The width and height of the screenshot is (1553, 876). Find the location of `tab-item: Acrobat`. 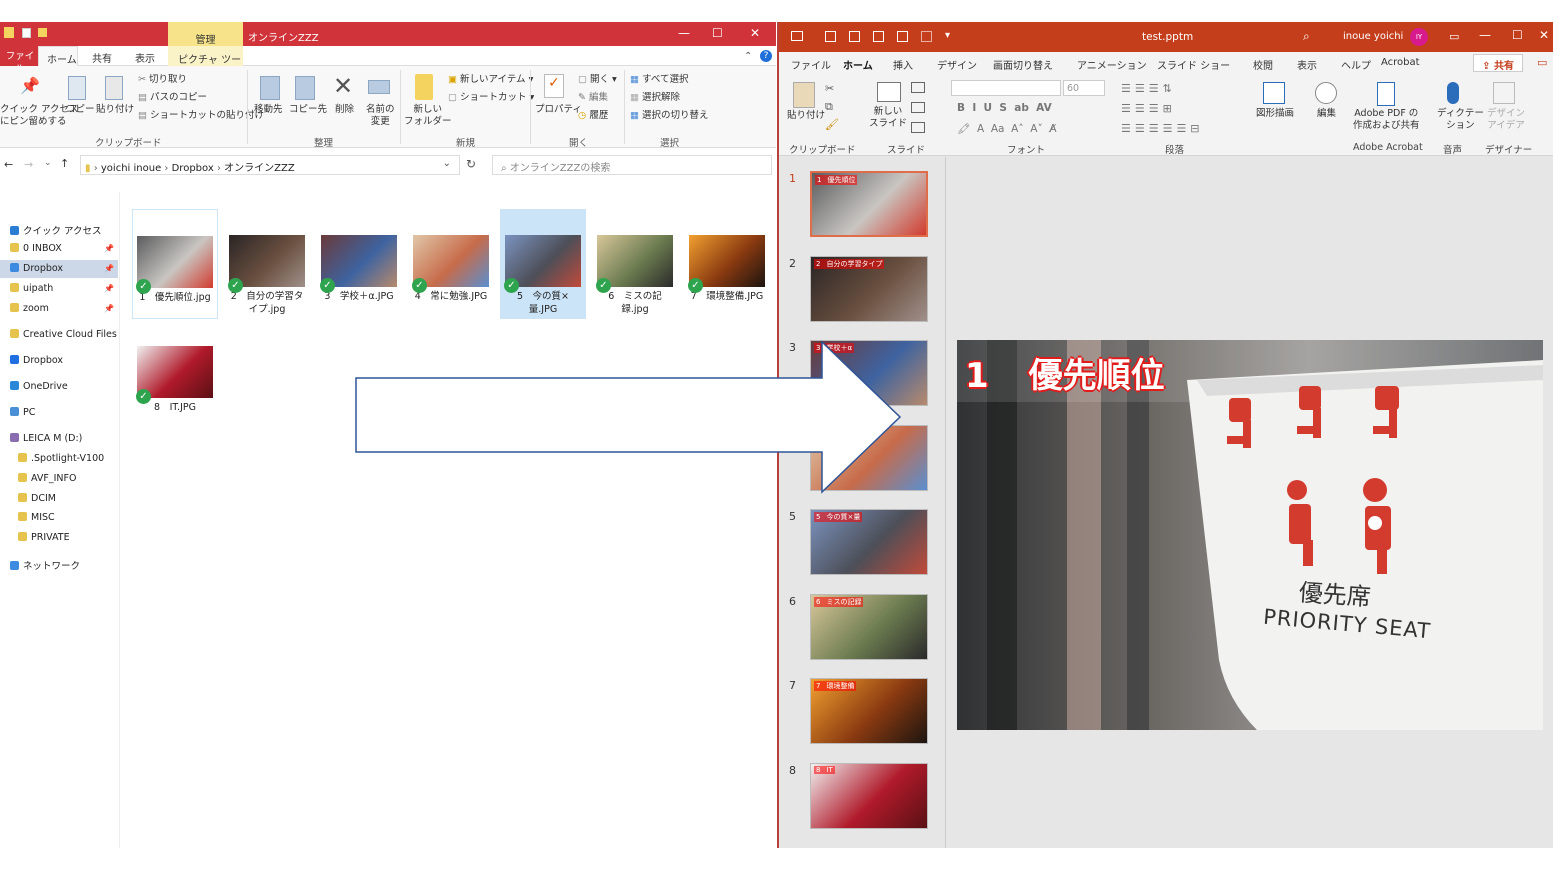

tab-item: Acrobat is located at coordinates (1400, 62).